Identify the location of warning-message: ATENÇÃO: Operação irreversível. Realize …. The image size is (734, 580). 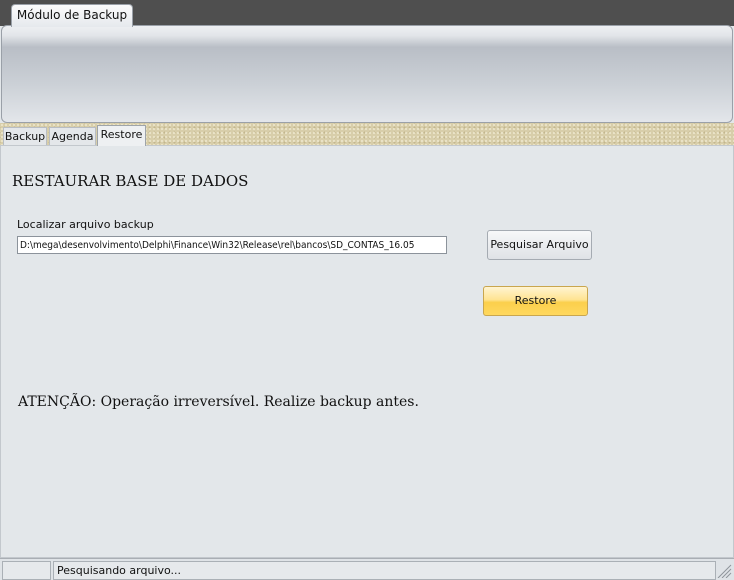
(218, 402).